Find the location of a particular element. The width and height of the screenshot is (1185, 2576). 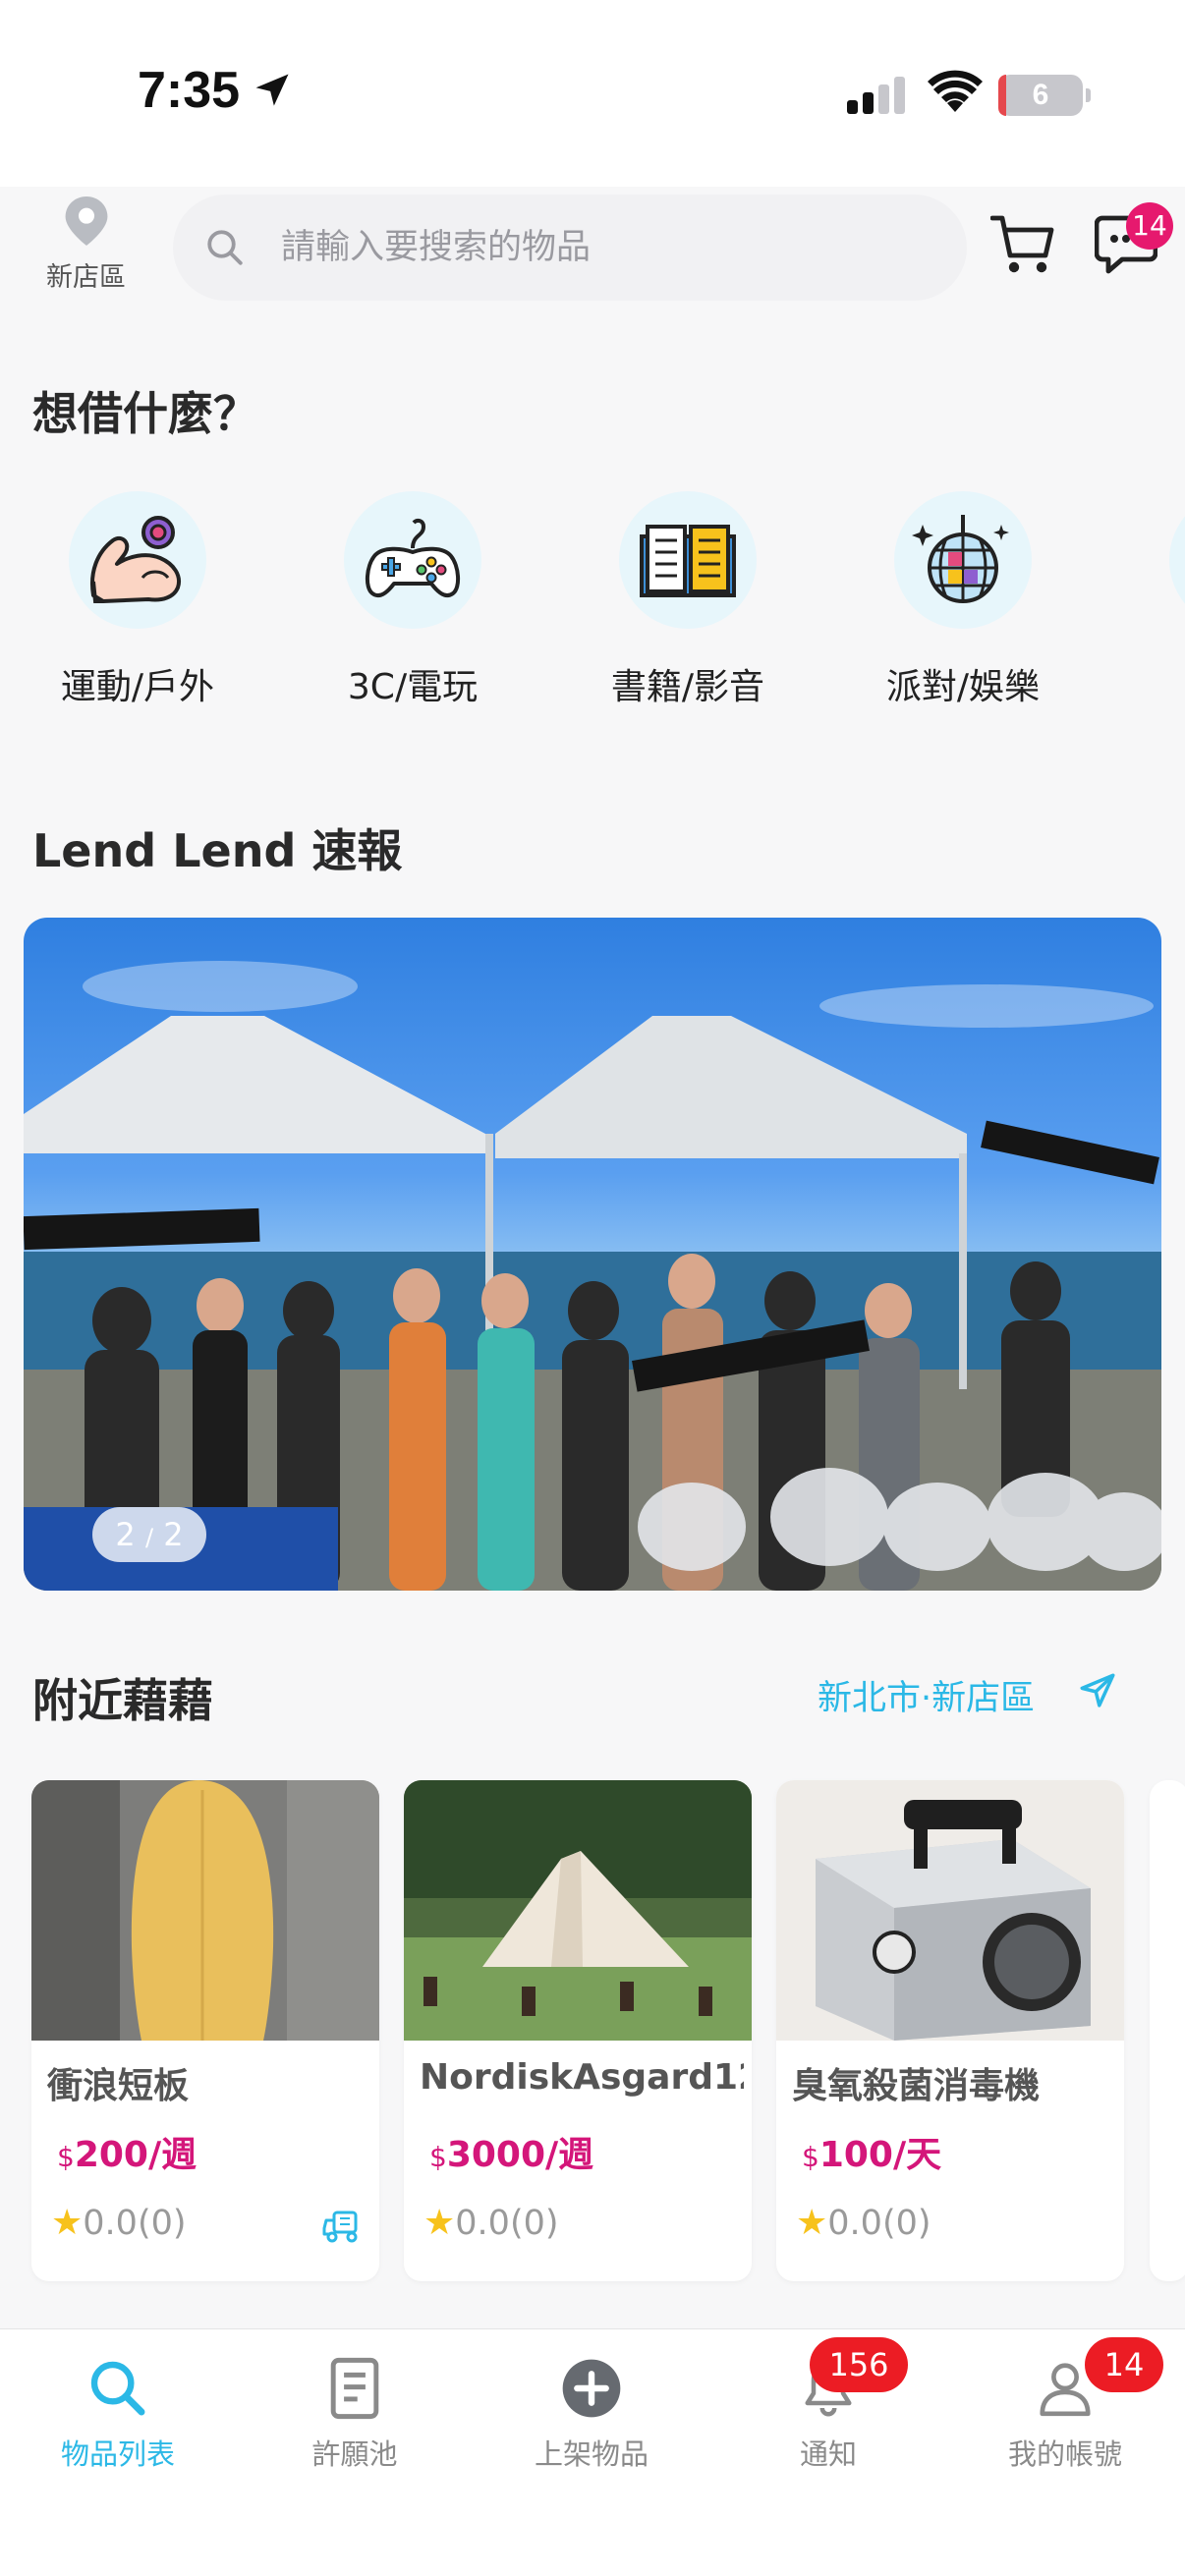

plus-circle-icon is located at coordinates (592, 2388).